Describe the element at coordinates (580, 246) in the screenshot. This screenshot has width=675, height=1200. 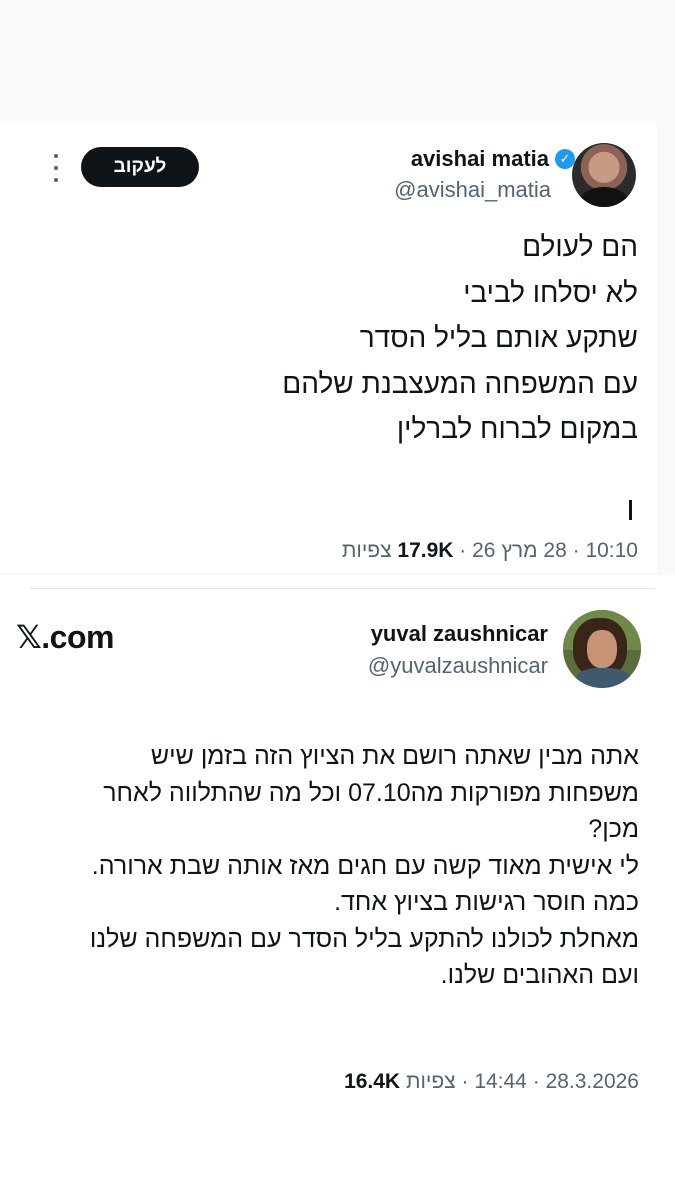
I see `tweet-line: הם לעולם` at that location.